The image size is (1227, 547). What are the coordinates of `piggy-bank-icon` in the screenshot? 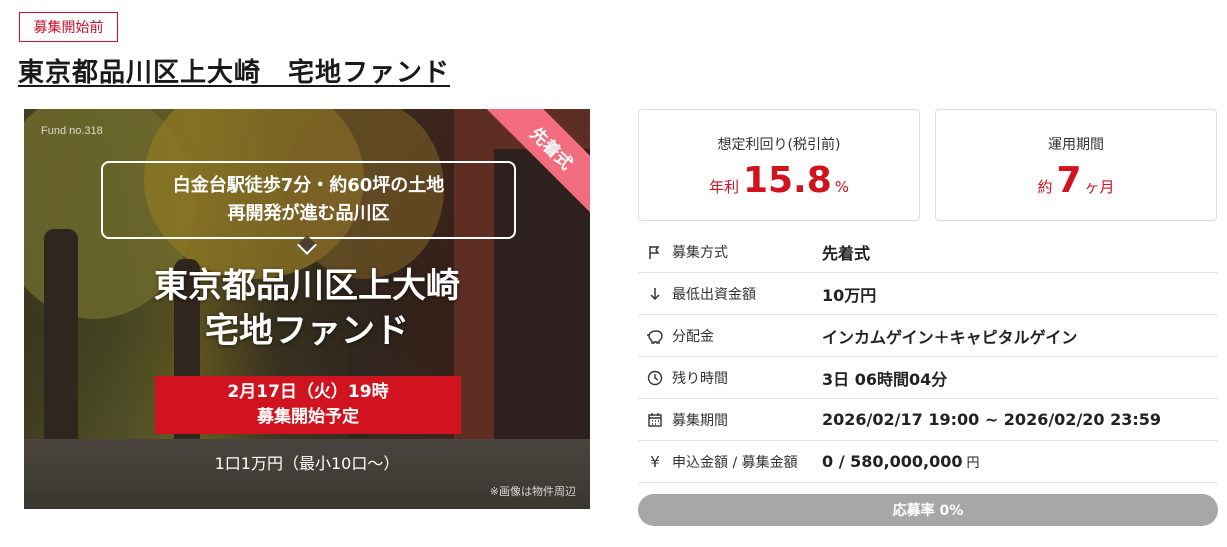 It's located at (655, 336).